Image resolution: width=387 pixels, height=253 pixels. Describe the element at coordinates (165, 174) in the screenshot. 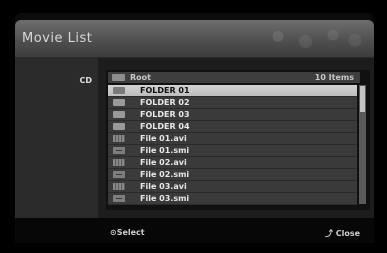

I see `list-item-label: File 02.smi` at that location.